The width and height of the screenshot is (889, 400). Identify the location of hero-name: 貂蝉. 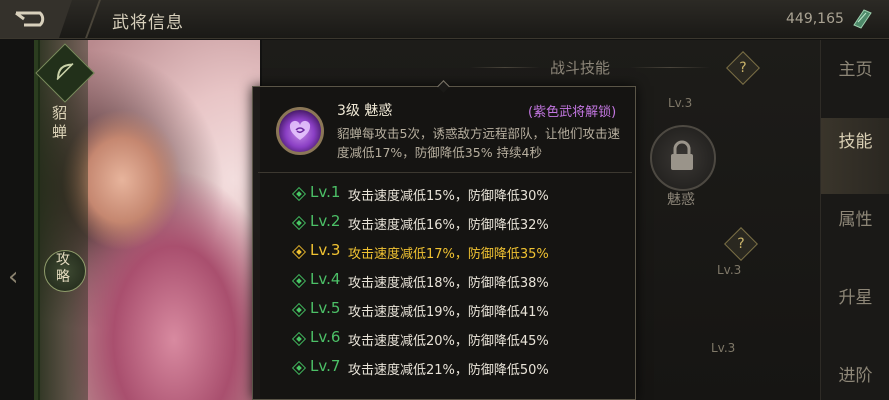
(60, 122).